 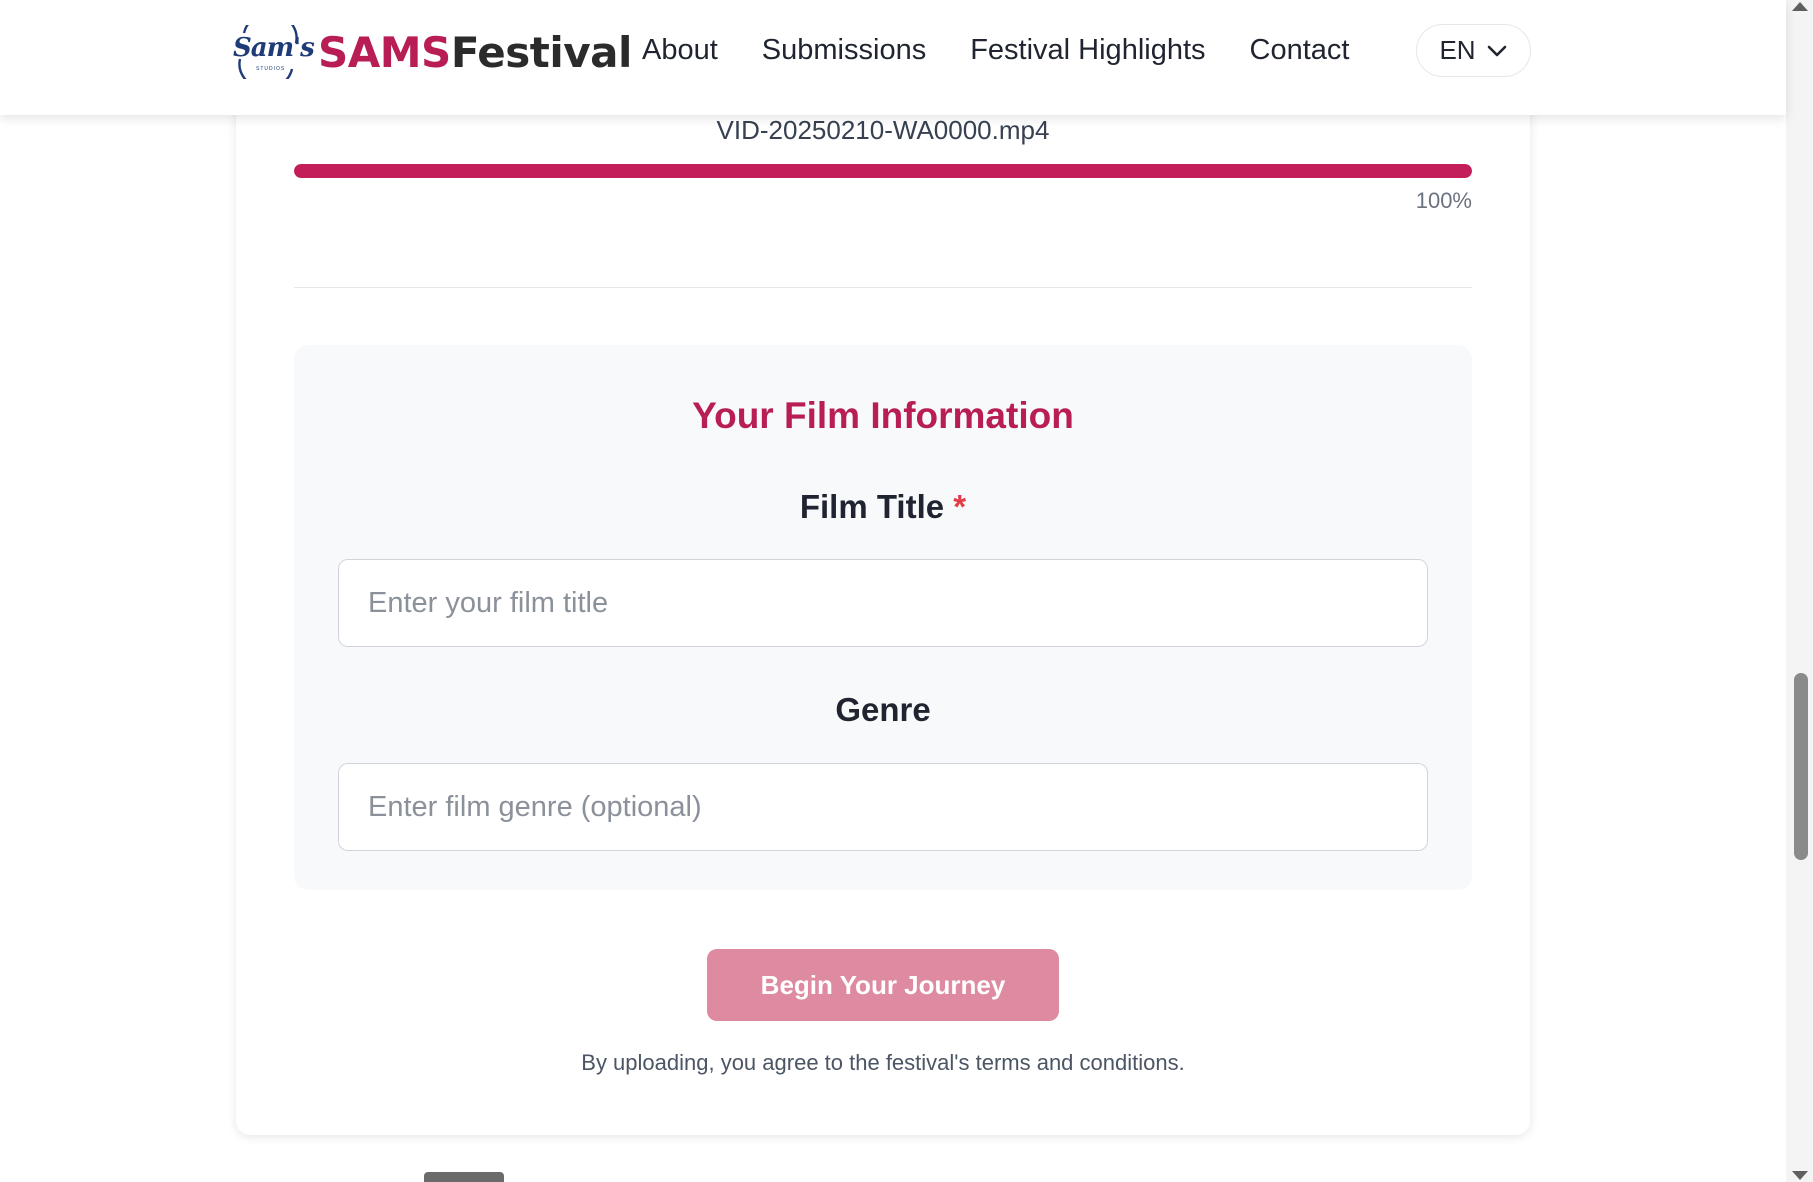 I want to click on nav-about: About, so click(x=680, y=50).